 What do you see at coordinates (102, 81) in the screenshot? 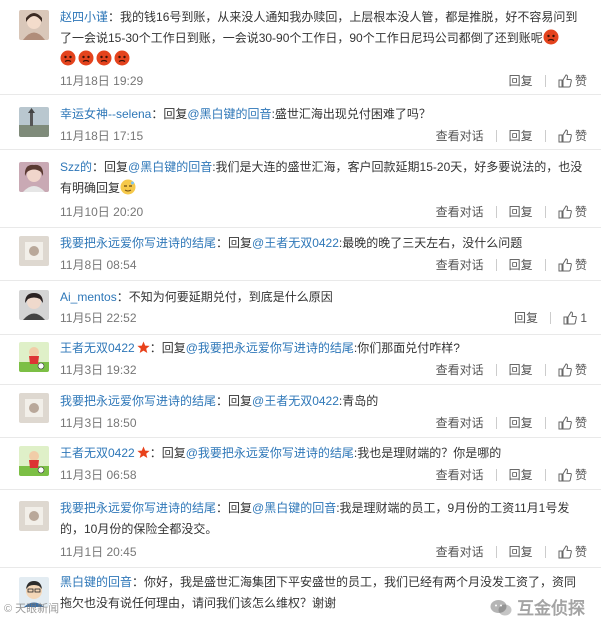
I see `comment-time: 11月18日 19:29` at bounding box center [102, 81].